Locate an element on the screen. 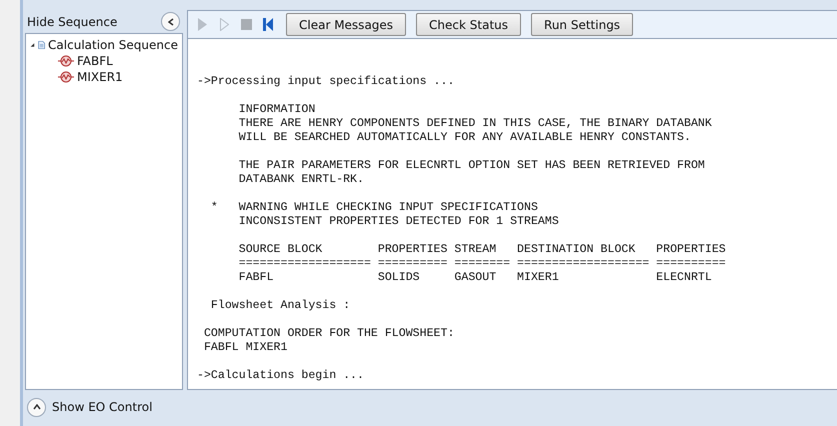  log-line: SOURCE BLOCK PROPERTIES STREAM DESTINATION BLOCK PROPERTIES is located at coordinates (482, 250).